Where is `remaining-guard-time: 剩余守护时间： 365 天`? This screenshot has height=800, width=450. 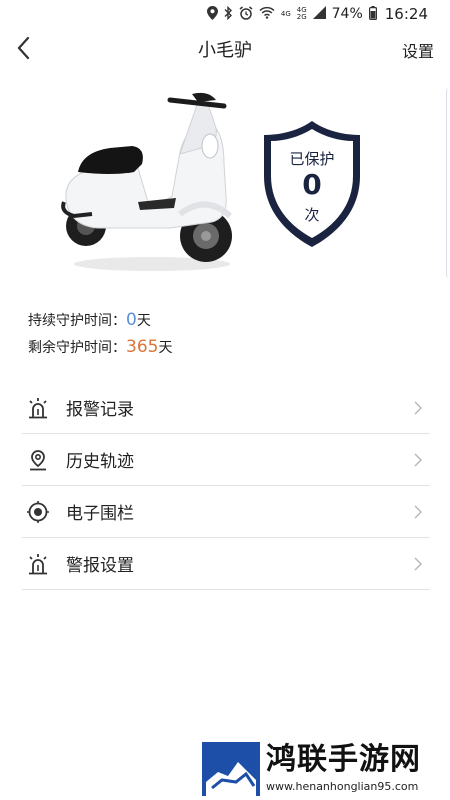
remaining-guard-time: 剩余守护时间： 365 天 is located at coordinates (100, 350).